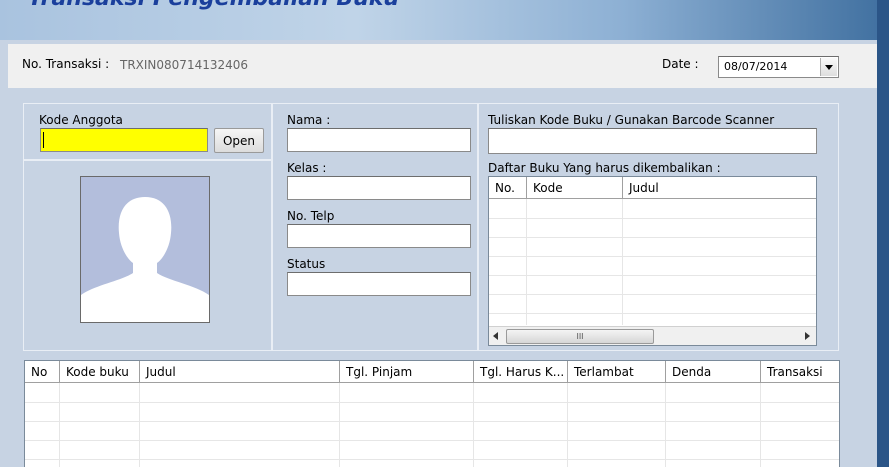 The width and height of the screenshot is (889, 467). Describe the element at coordinates (66, 64) in the screenshot. I see `transaction-number-label: No. Transaksi :` at that location.